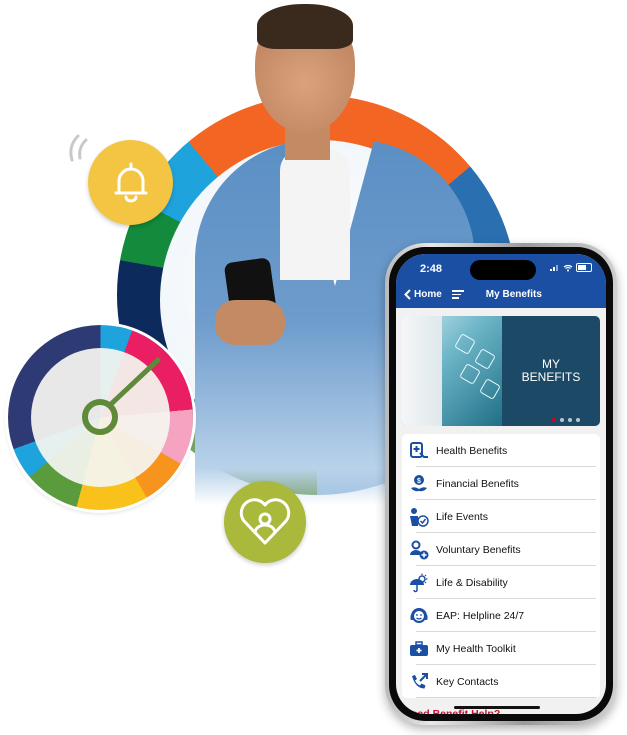  What do you see at coordinates (501, 681) in the screenshot?
I see `menu-item-key-contacts: Key Contacts` at bounding box center [501, 681].